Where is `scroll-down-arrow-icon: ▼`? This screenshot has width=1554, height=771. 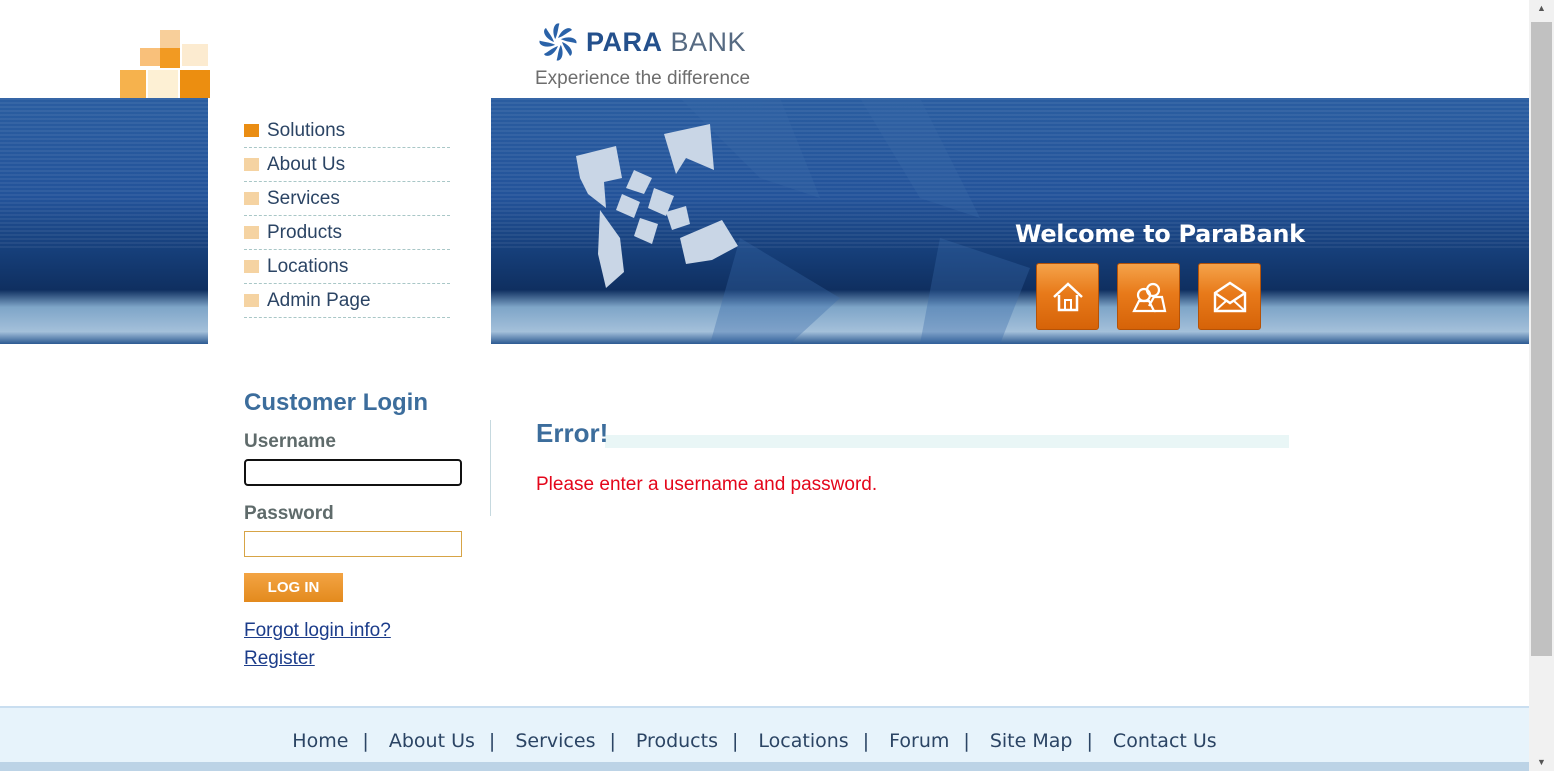 scroll-down-arrow-icon: ▼ is located at coordinates (1541, 762).